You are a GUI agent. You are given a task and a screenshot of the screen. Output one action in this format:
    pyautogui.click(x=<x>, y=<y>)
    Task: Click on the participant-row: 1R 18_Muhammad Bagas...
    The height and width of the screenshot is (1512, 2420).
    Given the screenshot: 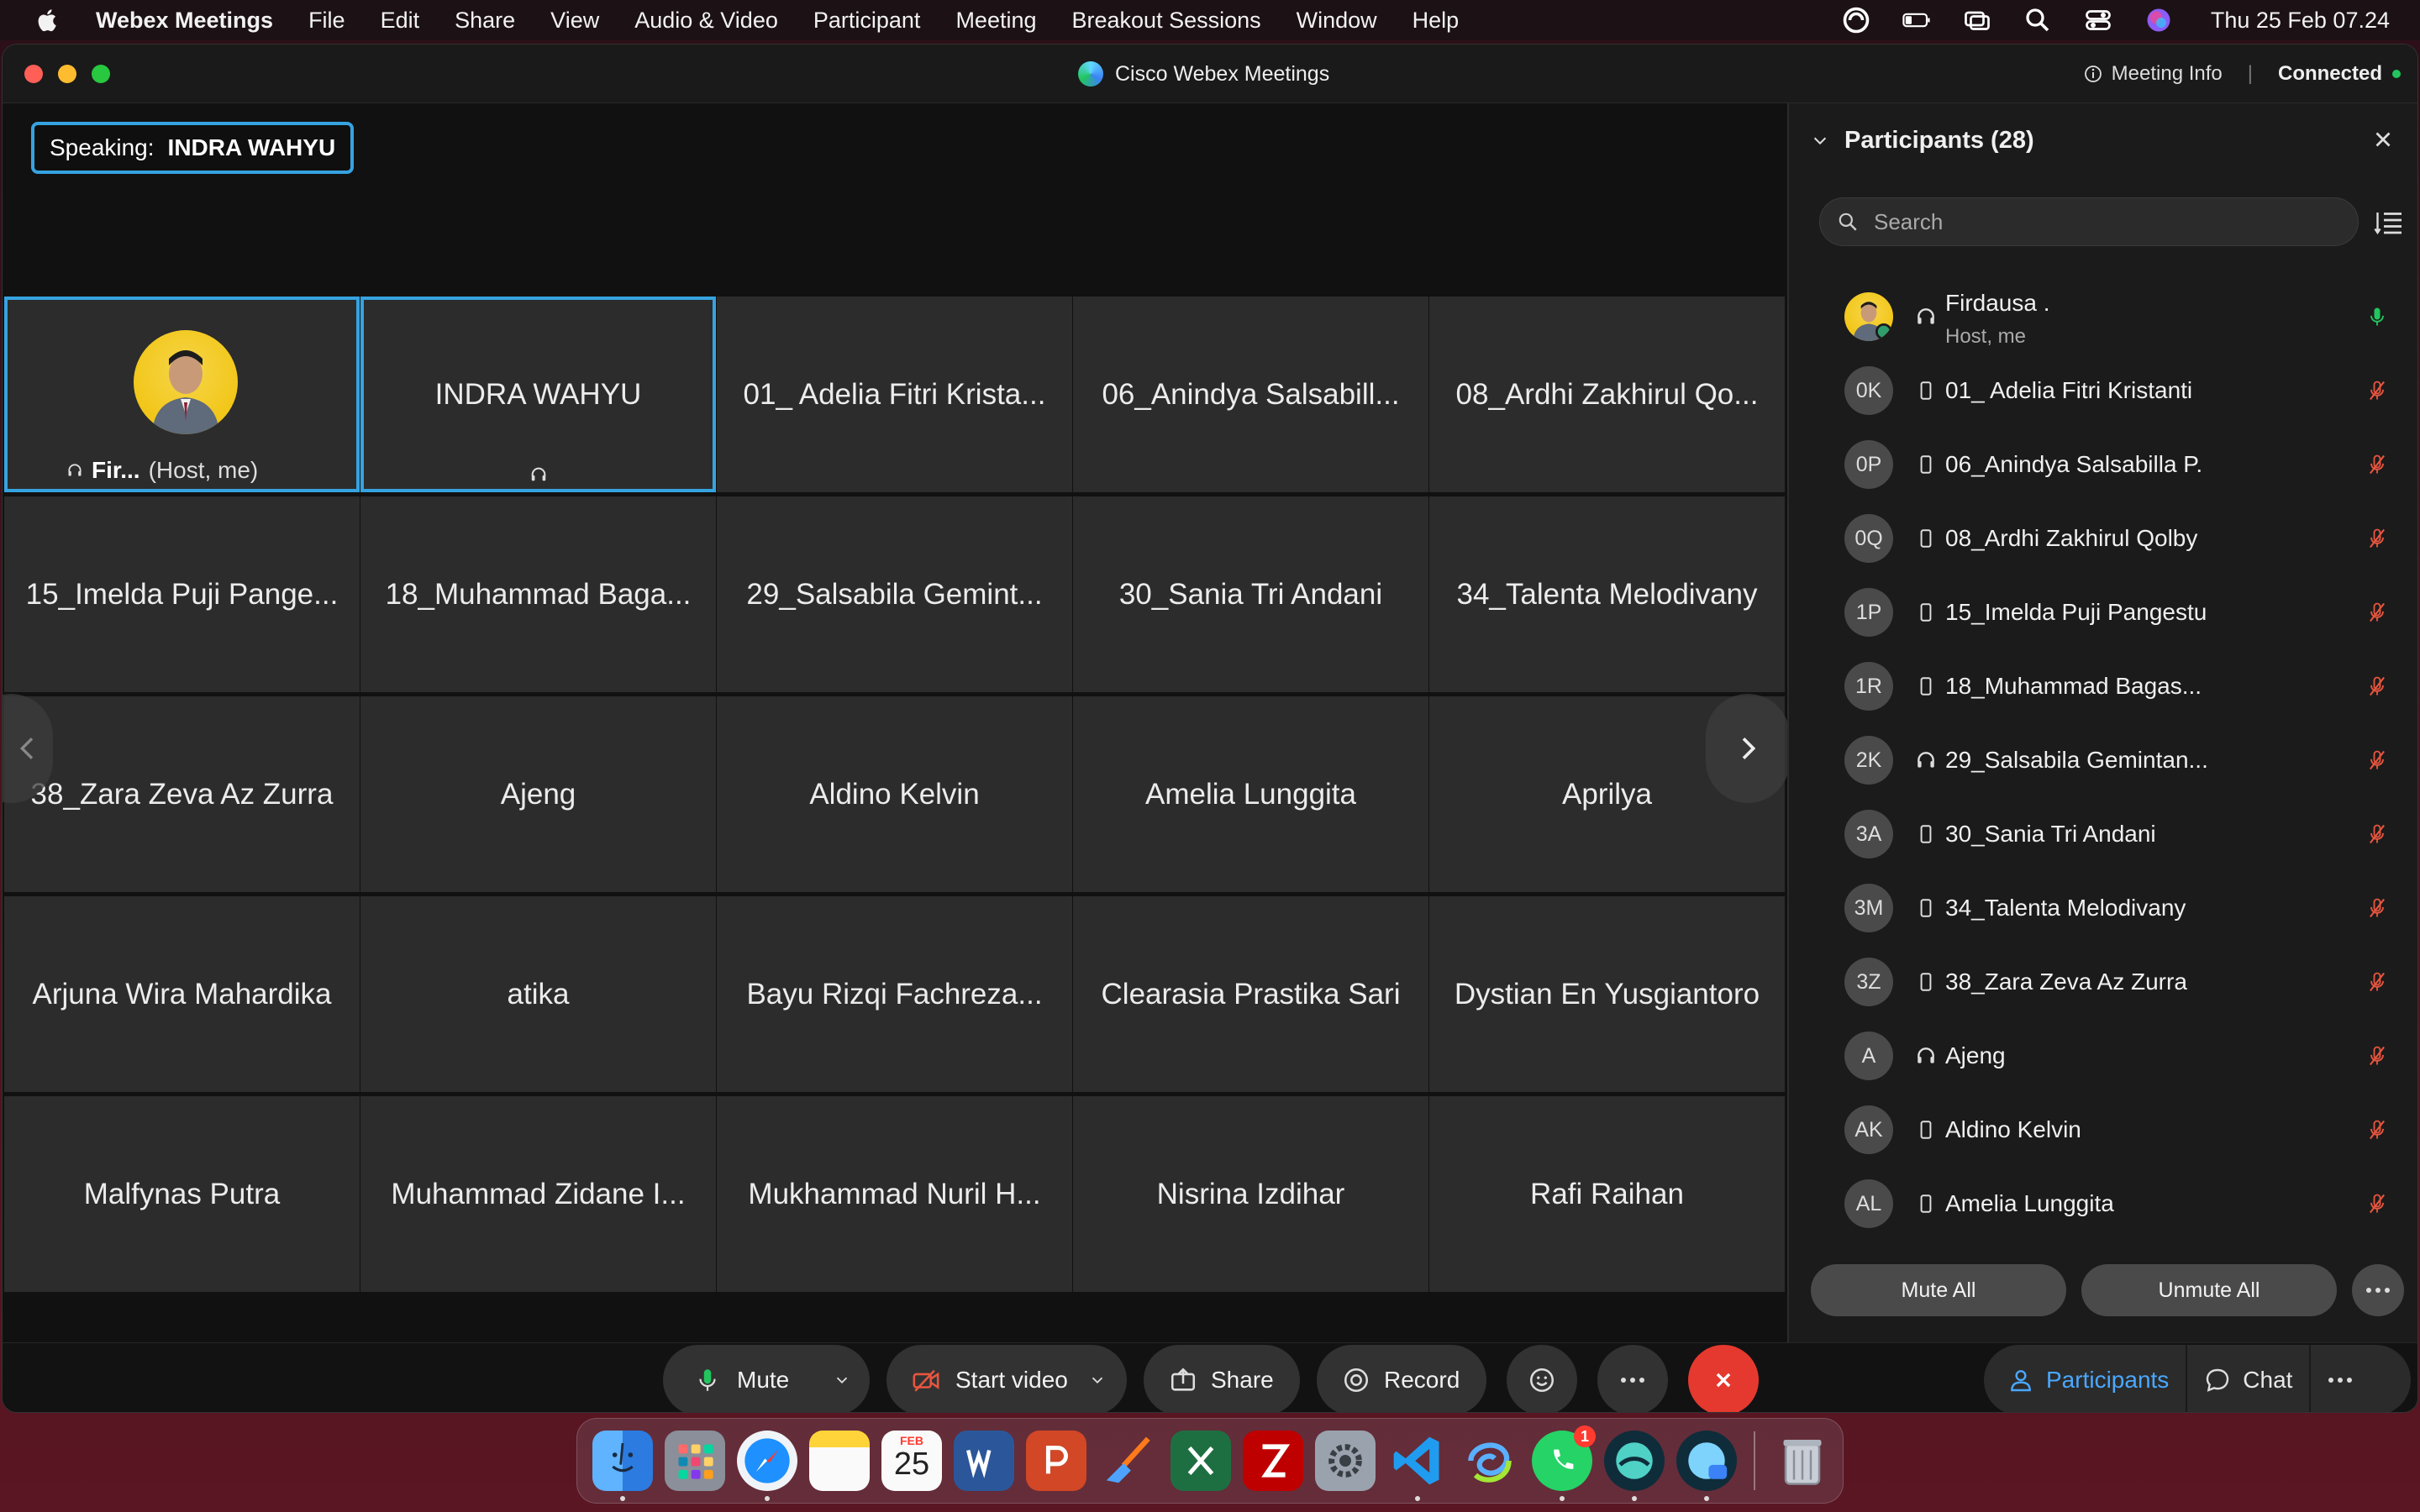 What is the action you would take?
    pyautogui.click(x=2103, y=686)
    